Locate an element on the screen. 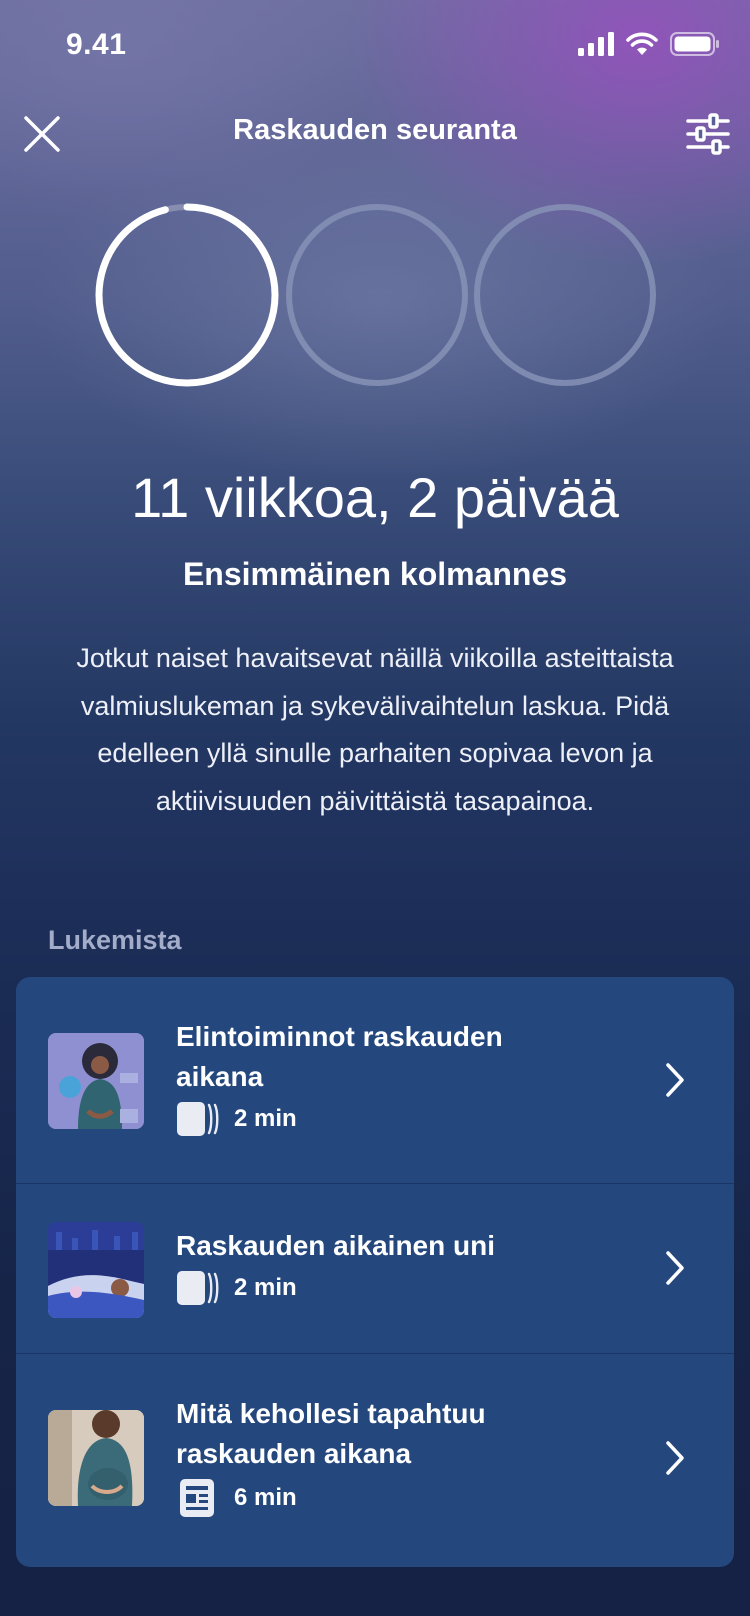 The height and width of the screenshot is (1616, 750). settings-sliders-icon is located at coordinates (708, 134).